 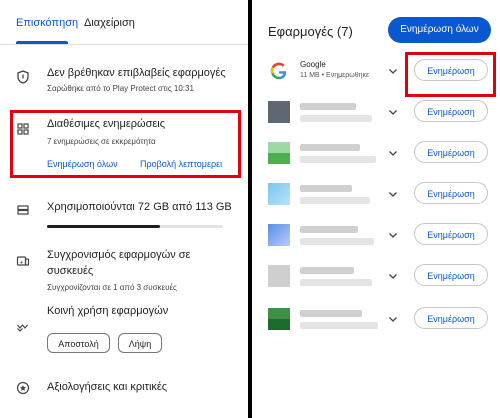 I want to click on update-all-link: Ενημέρωση όλων, so click(x=82, y=164).